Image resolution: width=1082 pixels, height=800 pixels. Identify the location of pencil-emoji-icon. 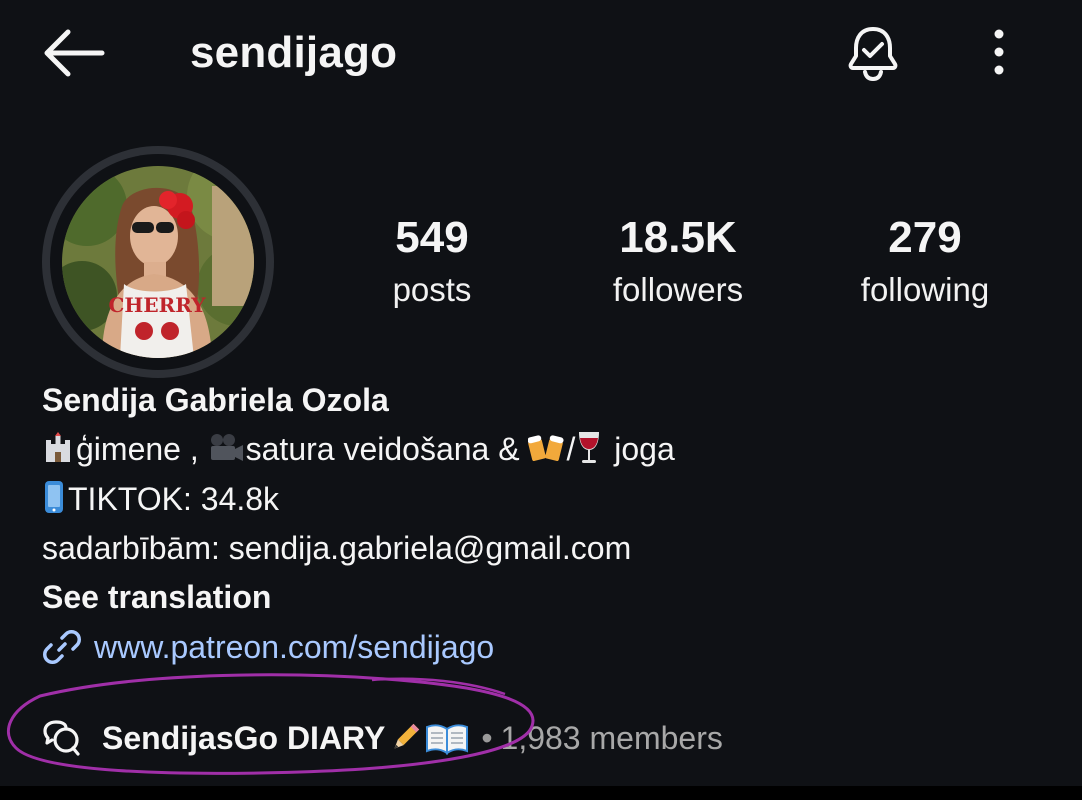
(407, 736).